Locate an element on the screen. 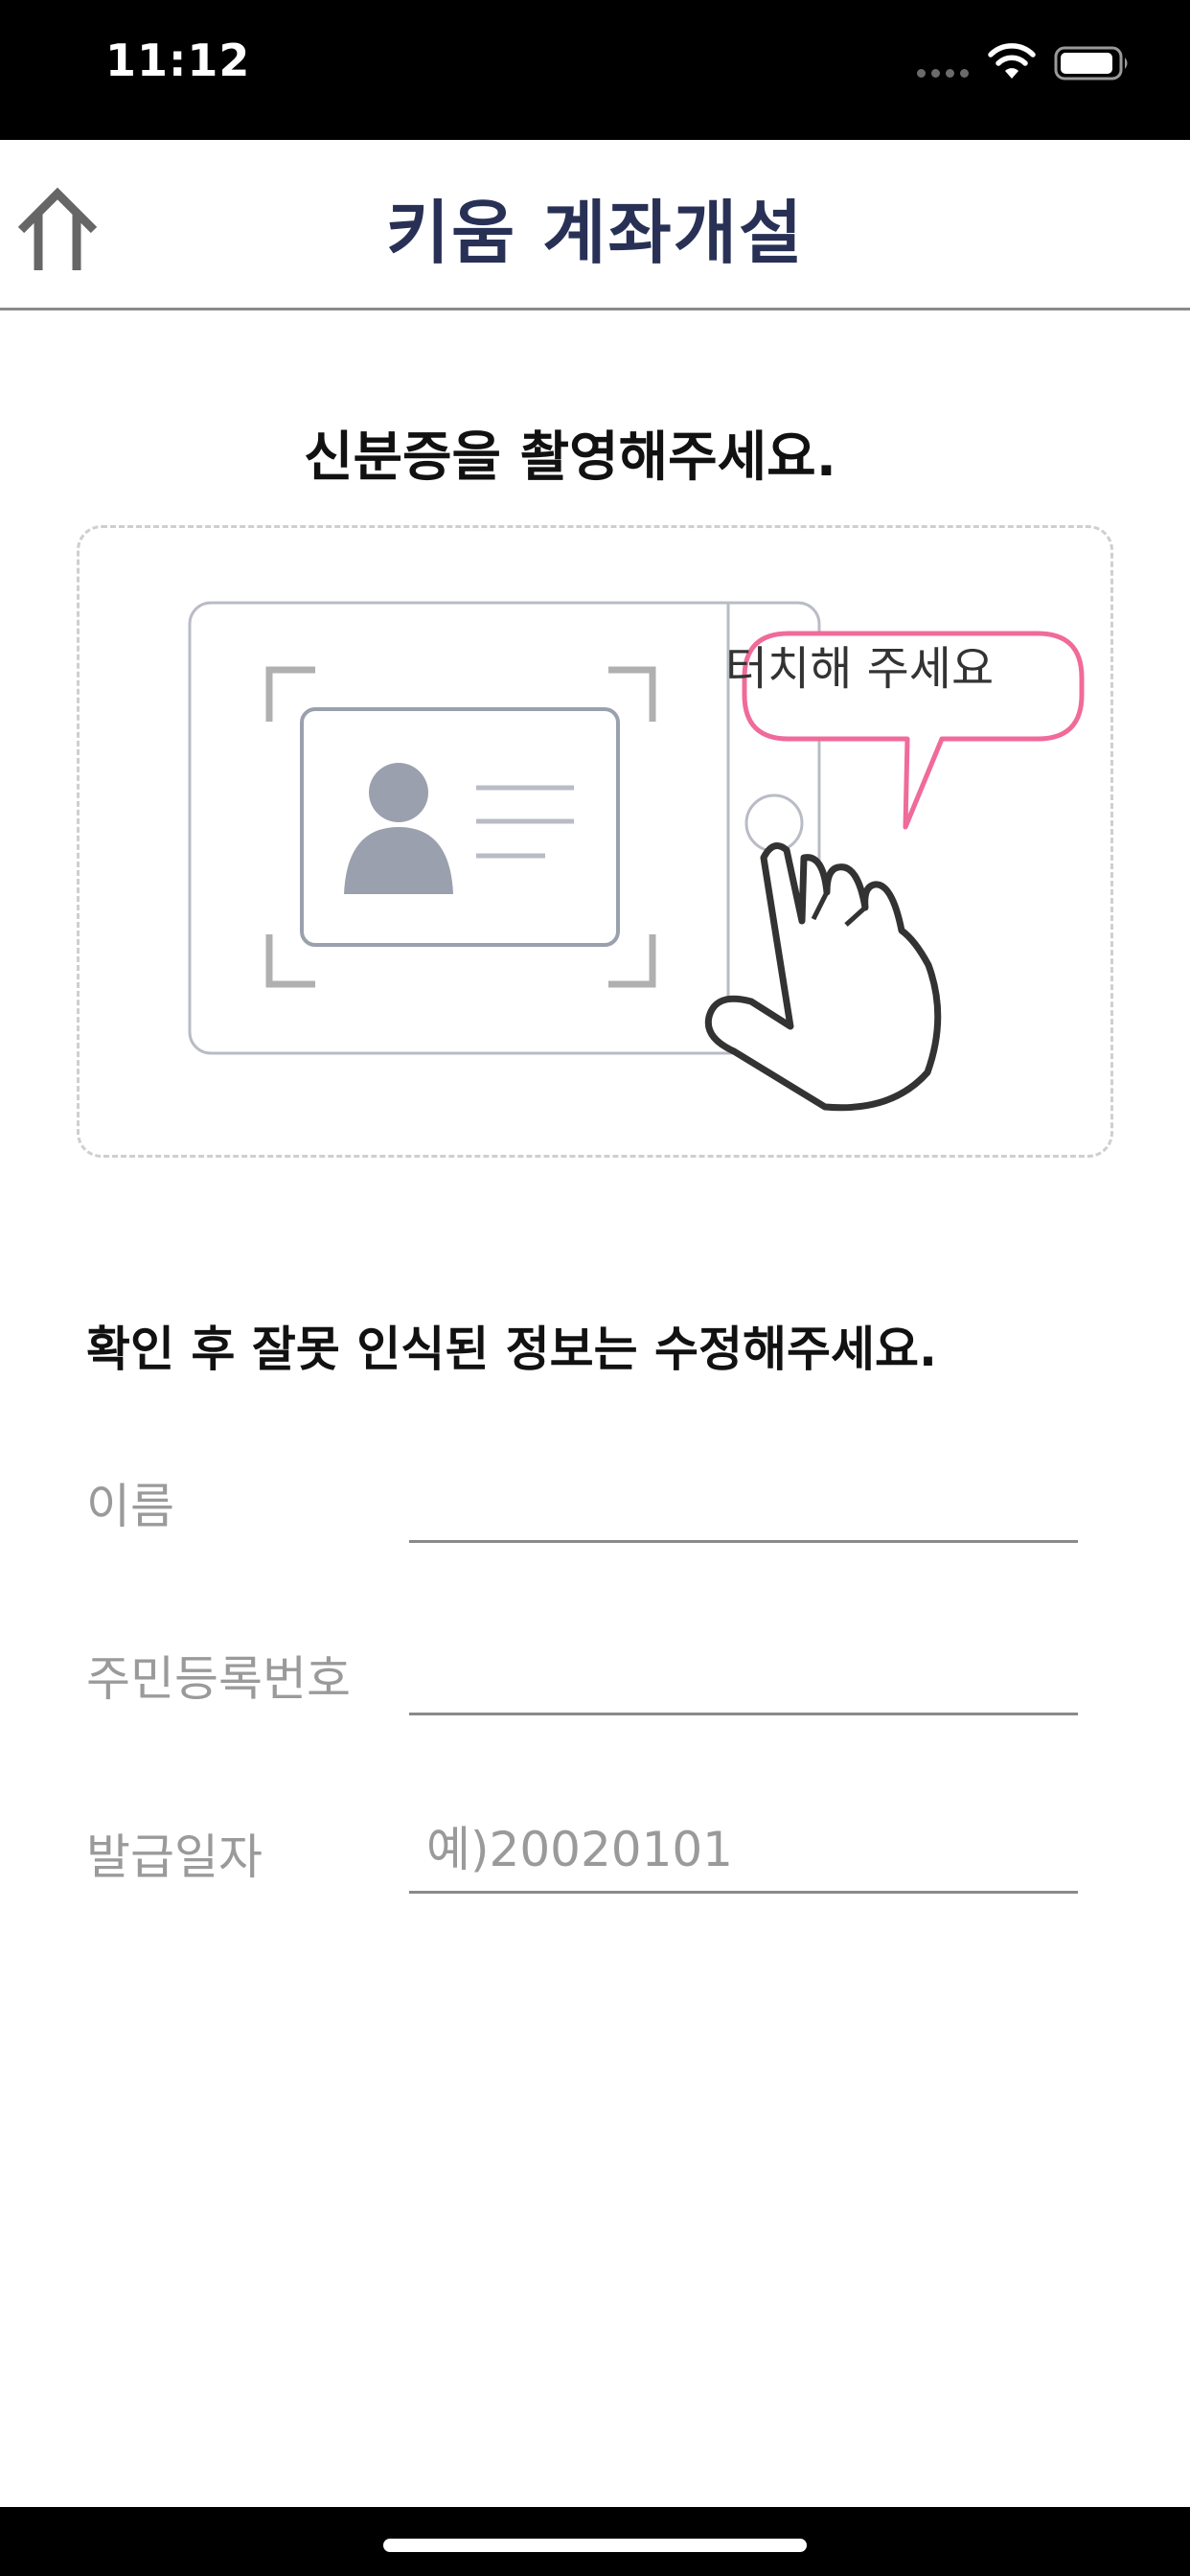 This screenshot has width=1190, height=2576. app-header: 키움 계좌개설 is located at coordinates (595, 225).